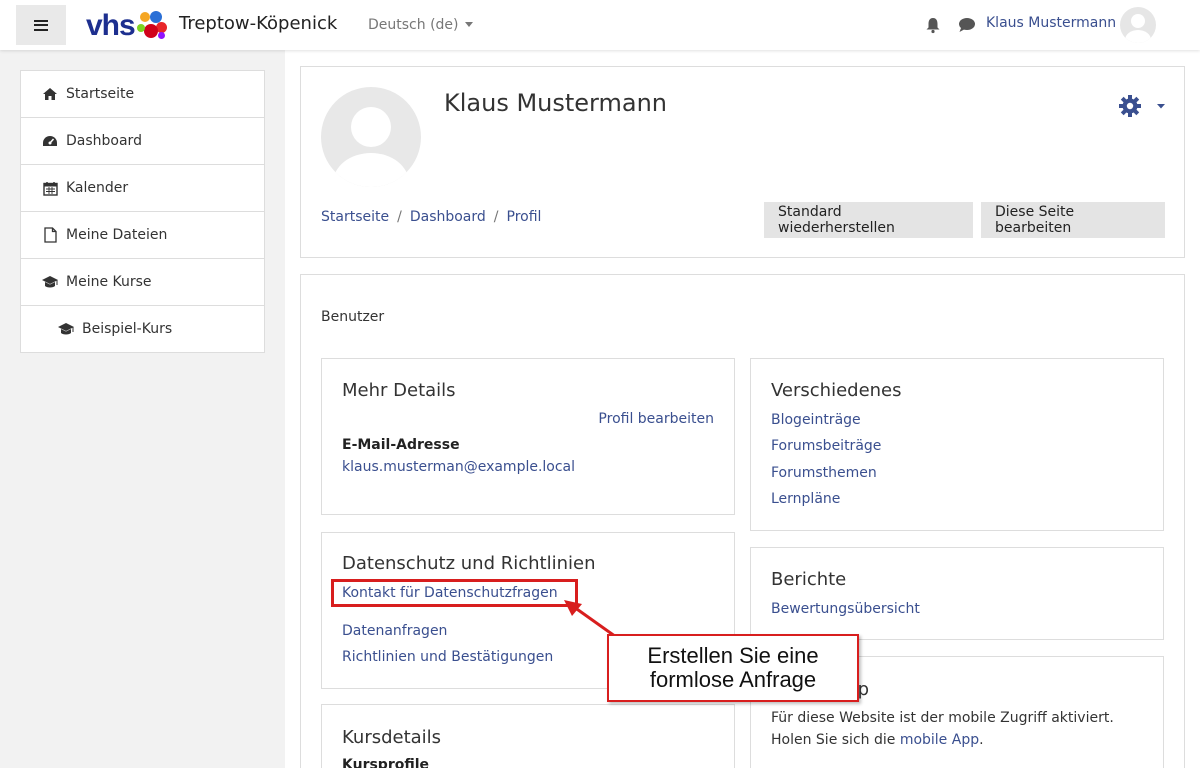  What do you see at coordinates (142, 188) in the screenshot?
I see `sidebar-item-kalender: Kalender` at bounding box center [142, 188].